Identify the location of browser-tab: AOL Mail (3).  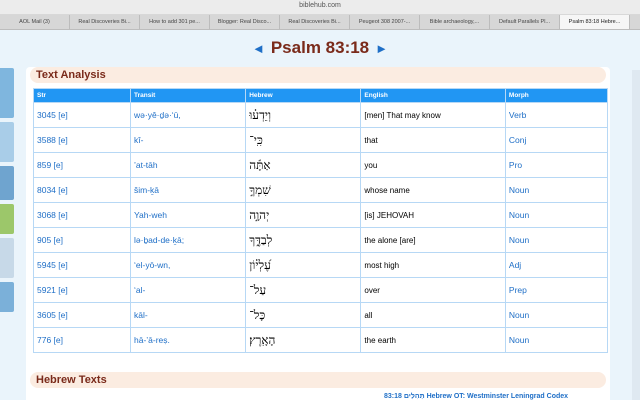
(35, 22).